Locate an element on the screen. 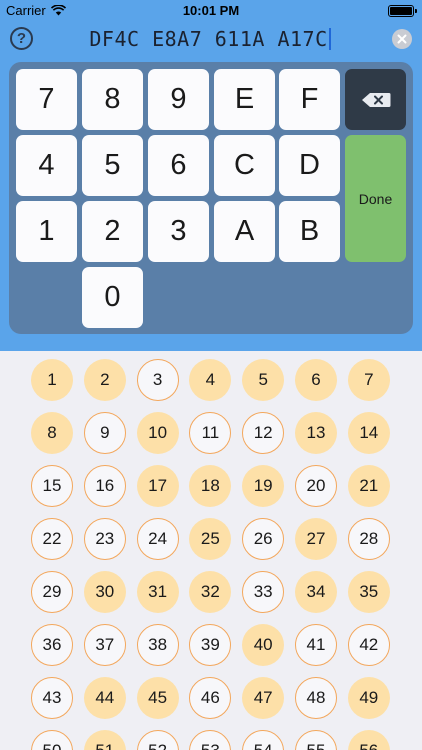 Image resolution: width=422 pixels, height=750 pixels. hex-value: DF4C E8A7 611A A17C is located at coordinates (208, 39).